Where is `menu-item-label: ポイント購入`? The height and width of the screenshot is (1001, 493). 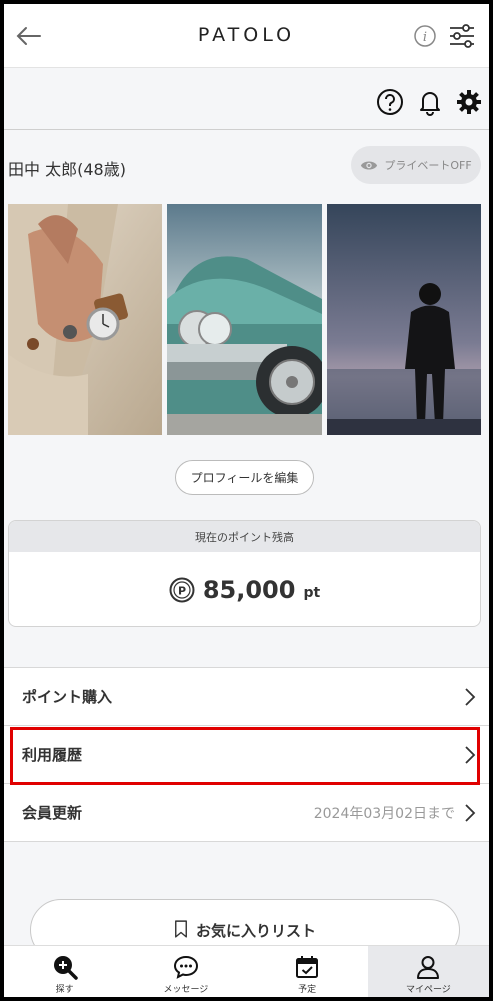
menu-item-label: ポイント購入 is located at coordinates (67, 697).